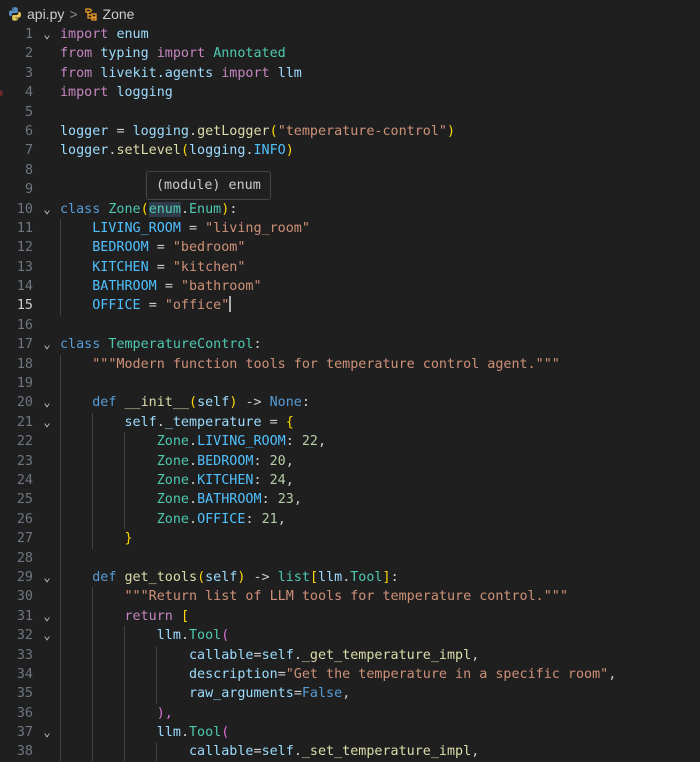  Describe the element at coordinates (350, 14) in the screenshot. I see `breadcrumb: api.py > Zone` at that location.